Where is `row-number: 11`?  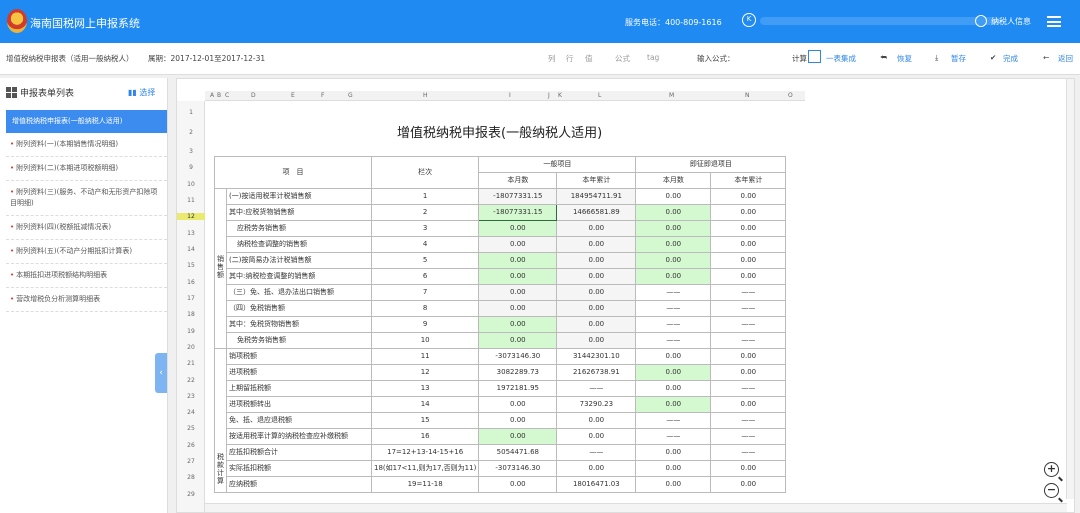
row-number: 11 is located at coordinates (191, 200).